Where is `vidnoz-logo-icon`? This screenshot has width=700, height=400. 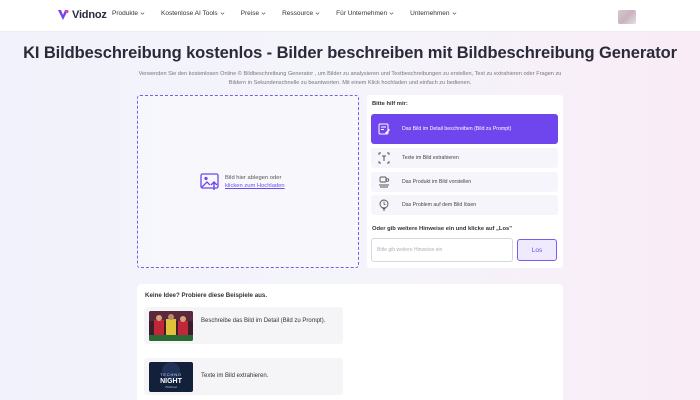
vidnoz-logo-icon is located at coordinates (63, 14).